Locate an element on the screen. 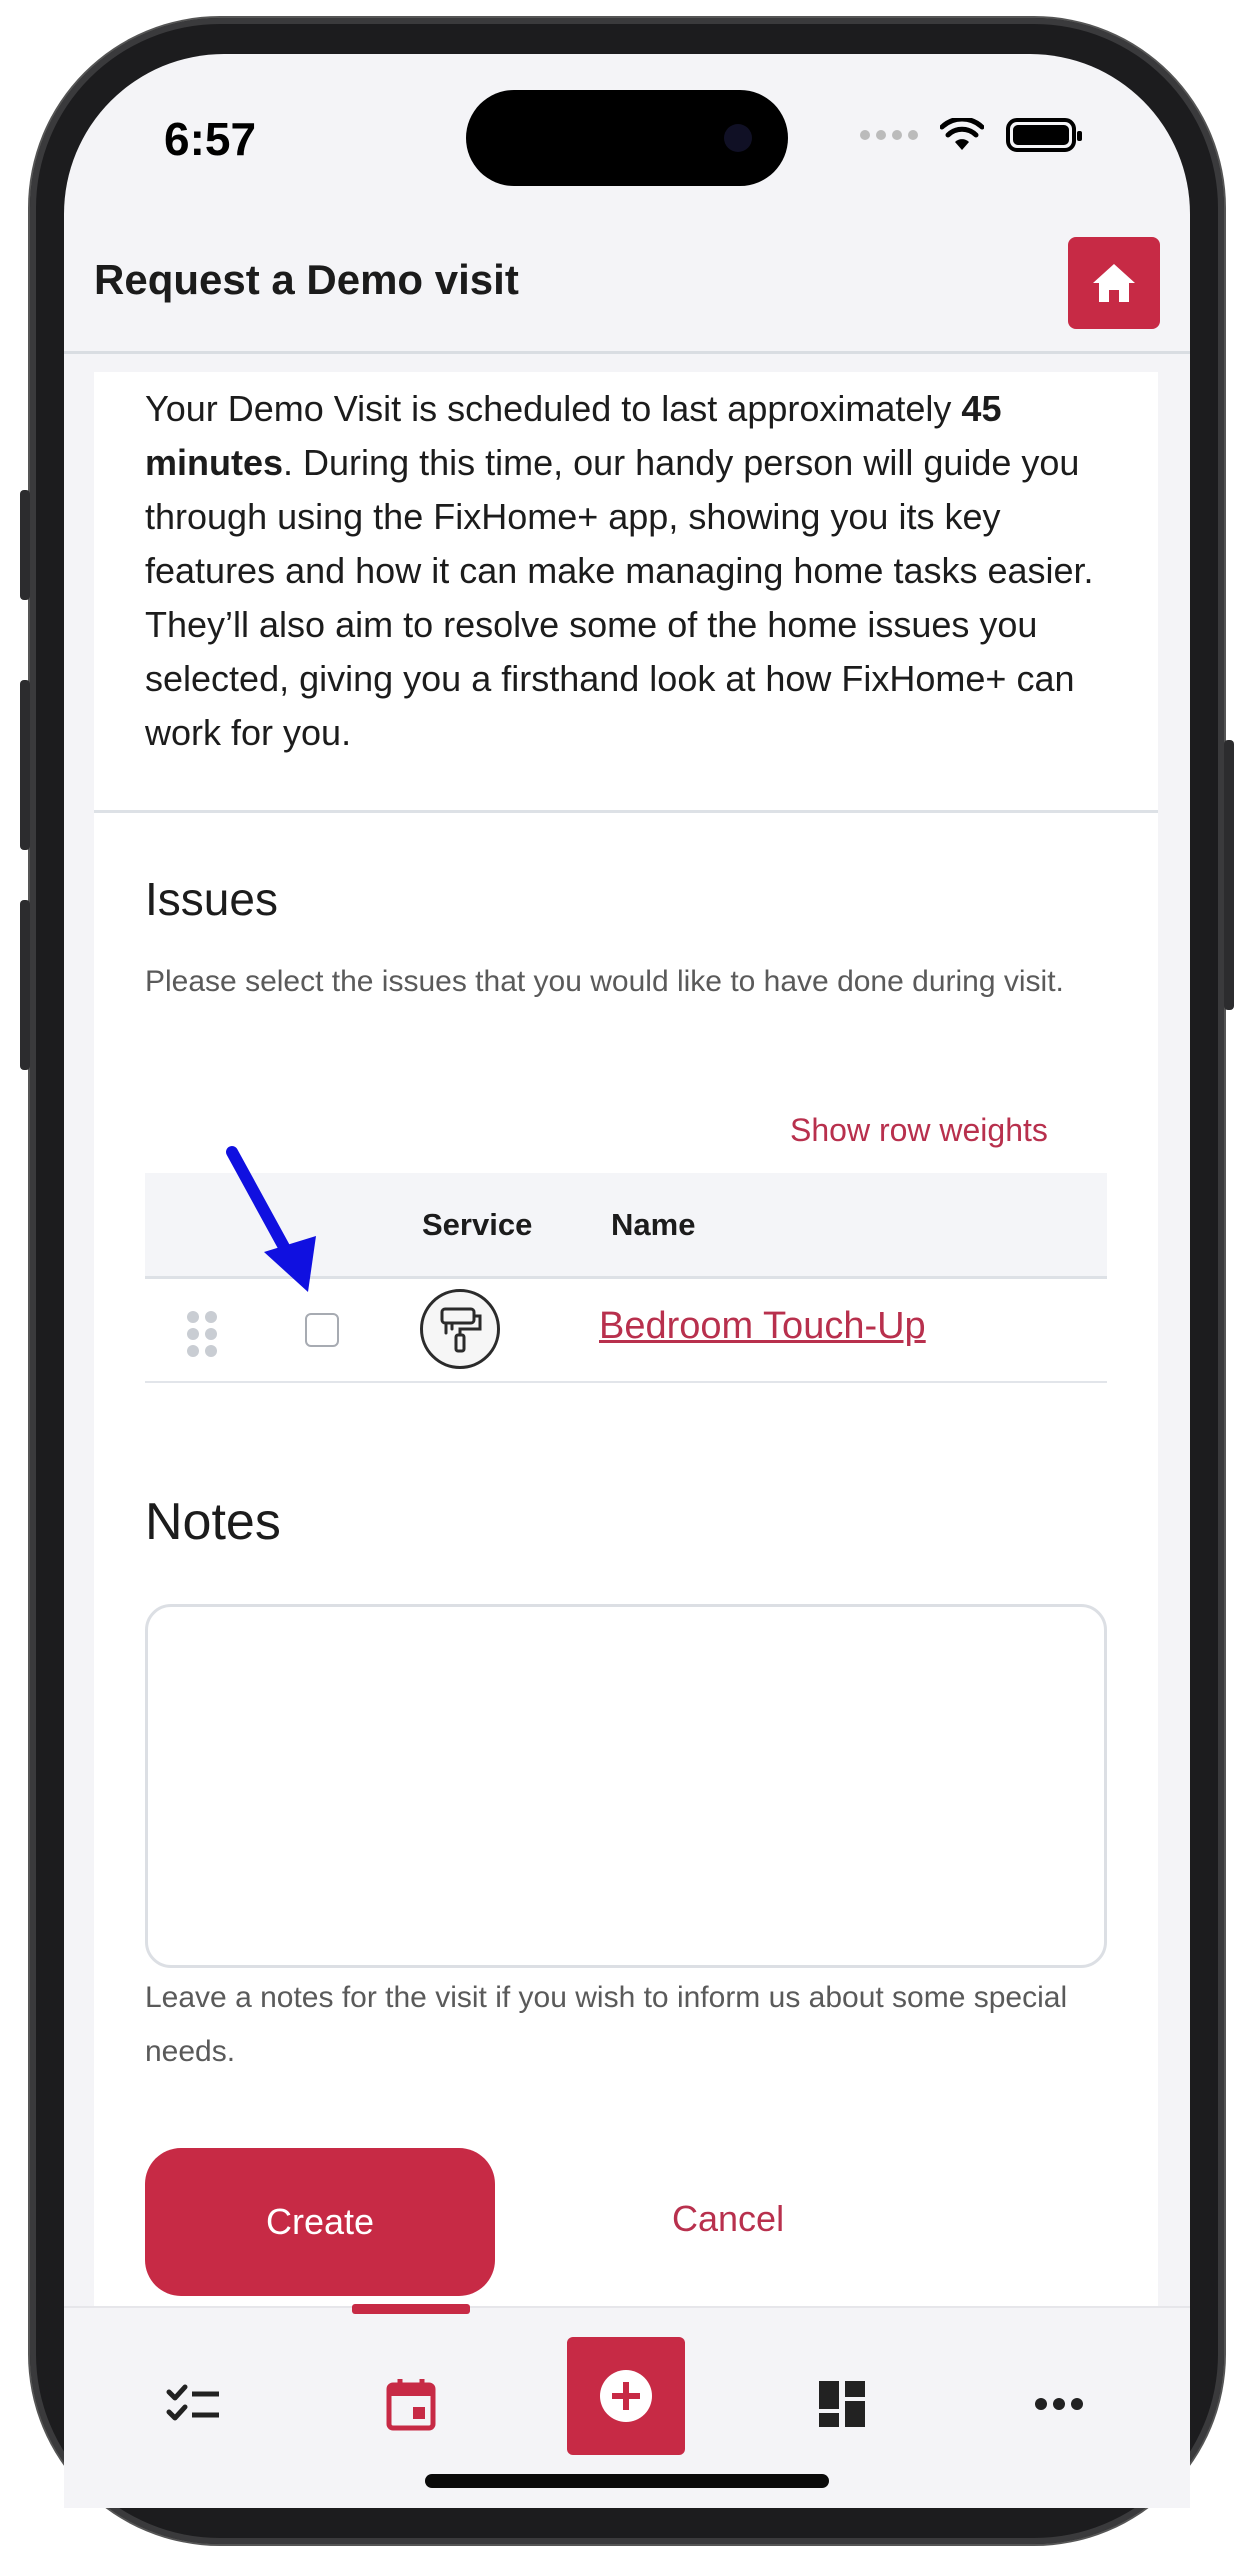  active-tab-indicator is located at coordinates (411, 2309).